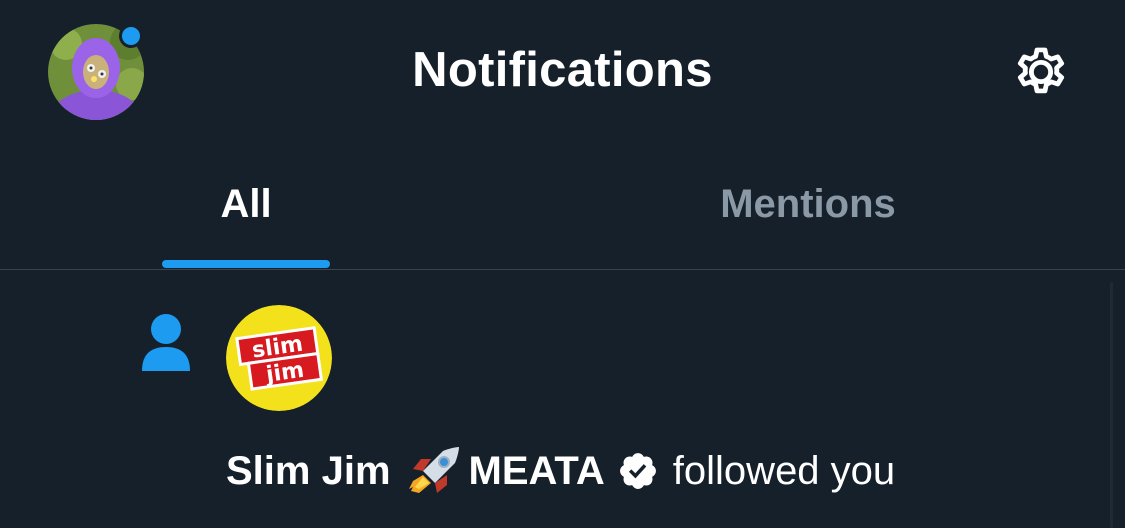  Describe the element at coordinates (784, 471) in the screenshot. I see `action-text: followed you` at that location.